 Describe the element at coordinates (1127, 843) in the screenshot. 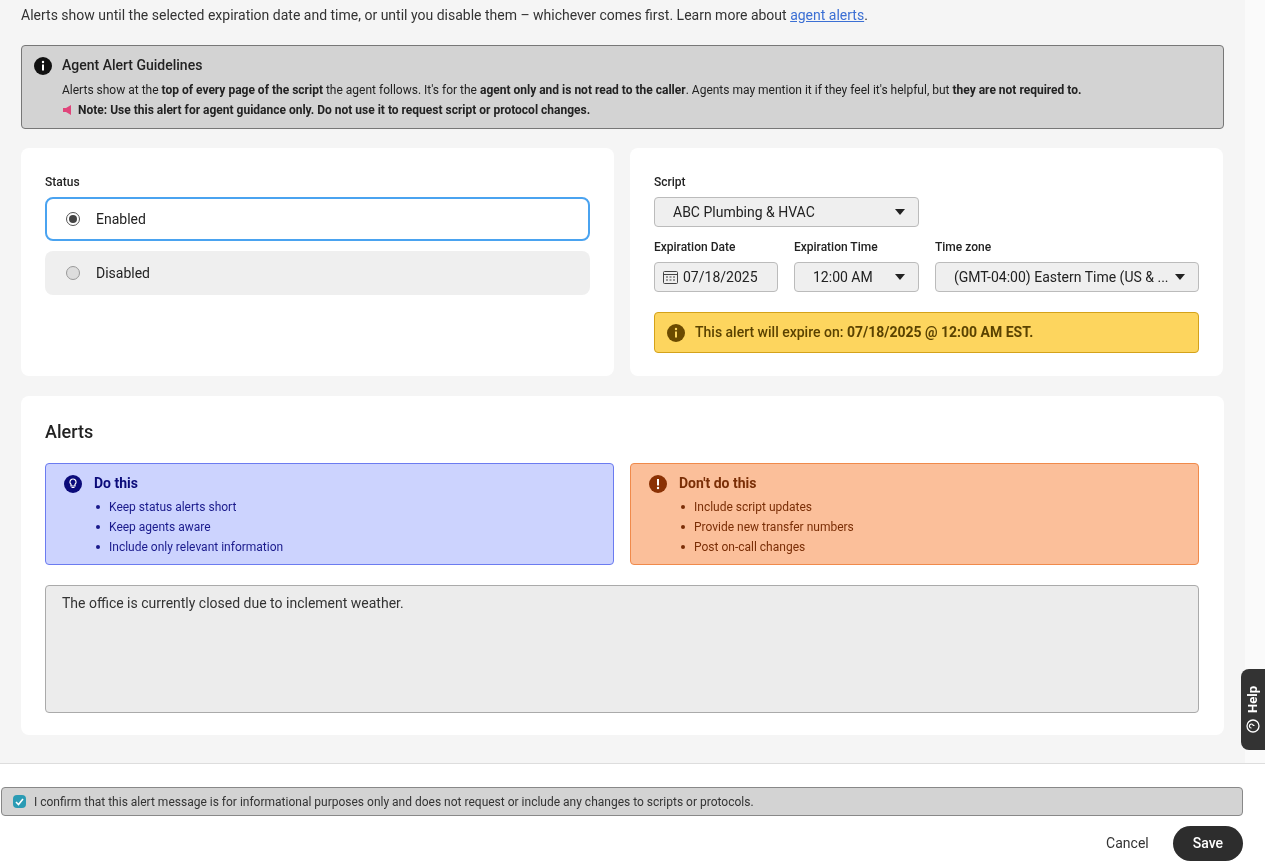

I see `cancel-button: Cancel` at that location.